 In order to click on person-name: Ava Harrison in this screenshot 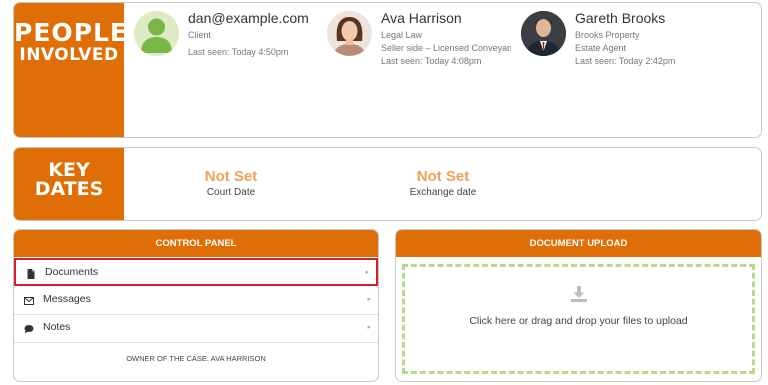, I will do `click(446, 18)`.